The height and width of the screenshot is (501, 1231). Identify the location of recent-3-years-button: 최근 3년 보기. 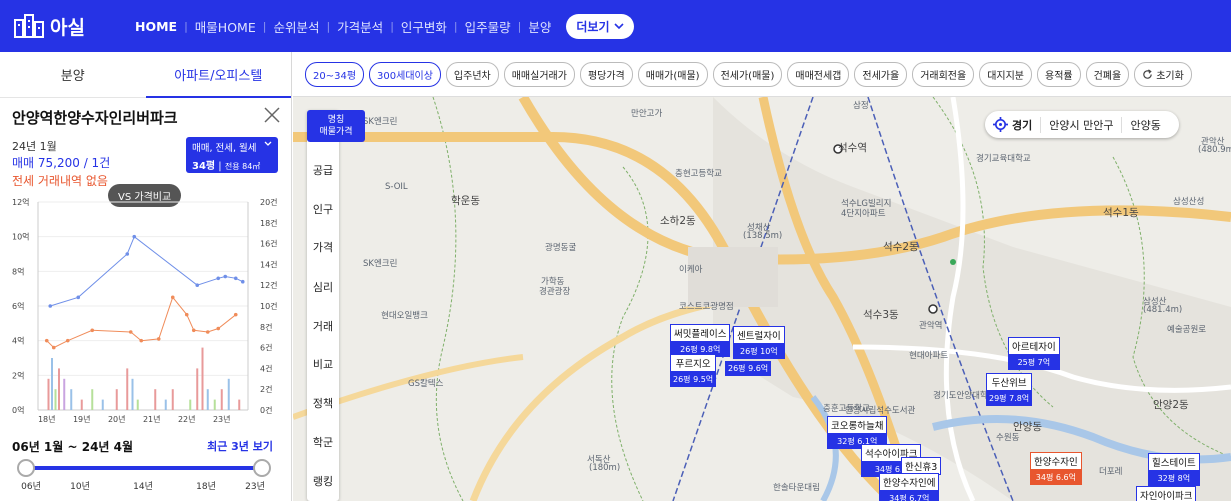
(240, 446).